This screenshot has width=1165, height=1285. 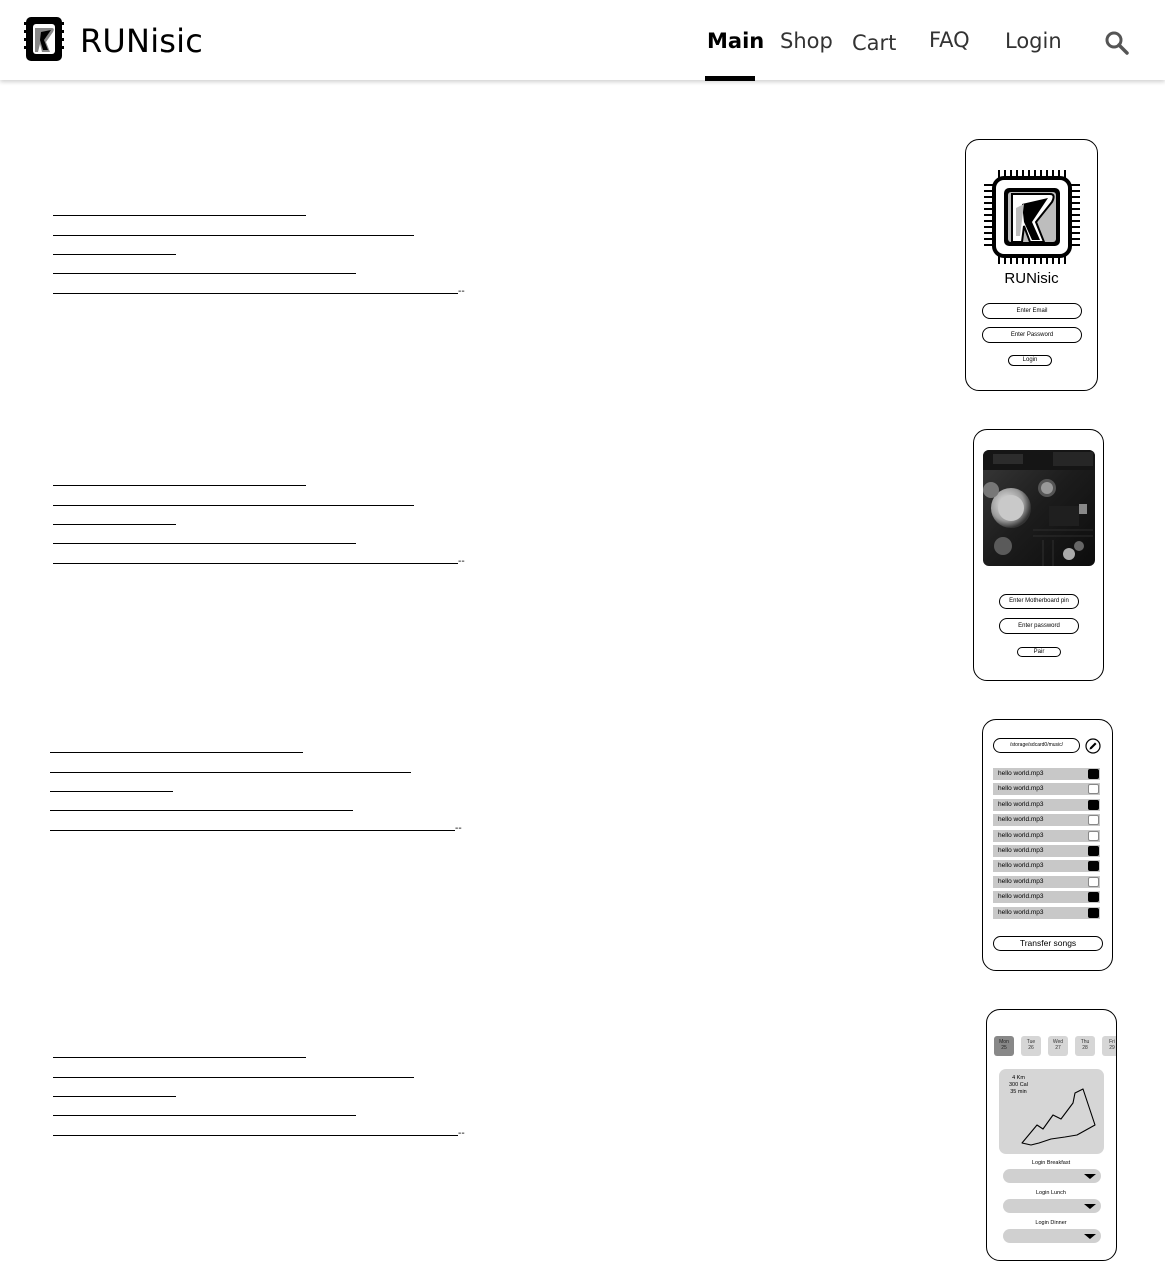 What do you see at coordinates (1031, 265) in the screenshot?
I see `login-phone-mockup: RUNisic Enter Email Enter Password Login` at bounding box center [1031, 265].